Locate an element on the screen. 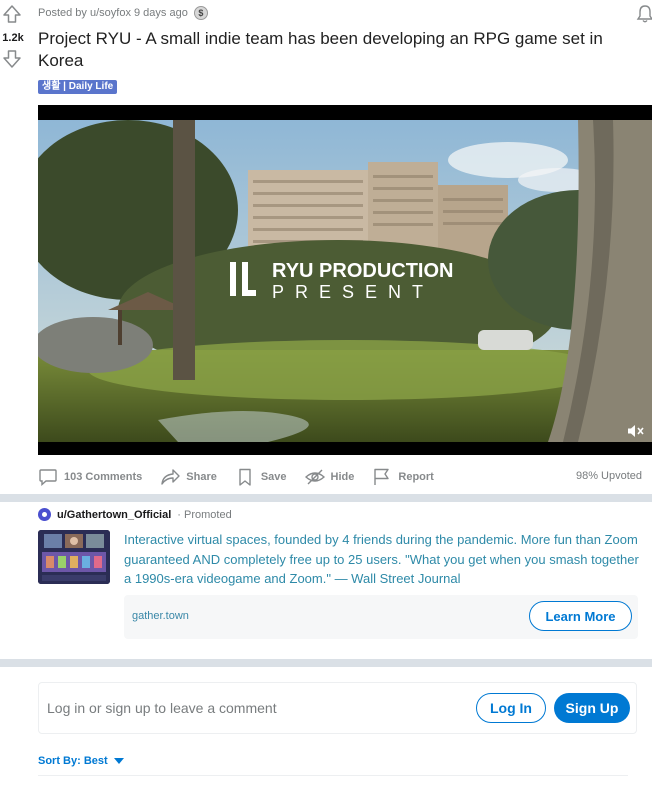 This screenshot has height=794, width=652. advertiser-avatar-icon is located at coordinates (44, 514).